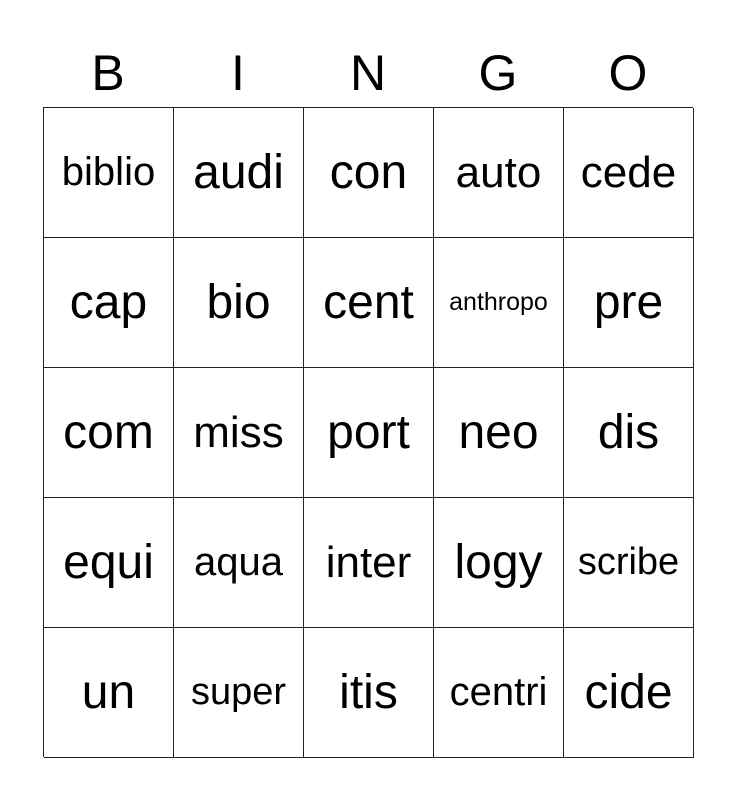 This screenshot has width=736, height=800. I want to click on bingo-cell: con, so click(369, 173).